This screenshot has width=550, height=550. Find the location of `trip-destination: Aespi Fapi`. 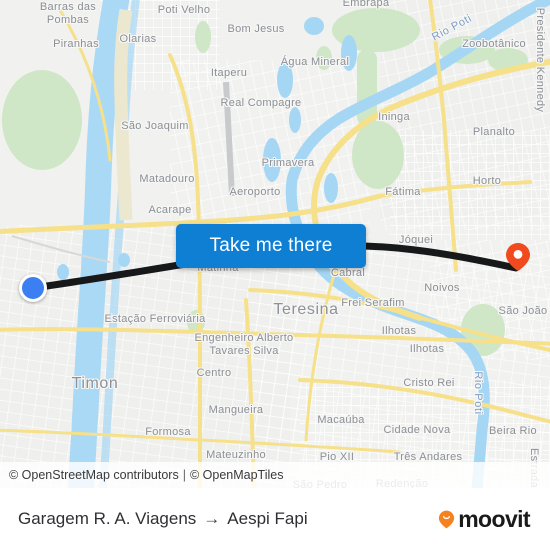

trip-destination: Aespi Fapi is located at coordinates (267, 518).